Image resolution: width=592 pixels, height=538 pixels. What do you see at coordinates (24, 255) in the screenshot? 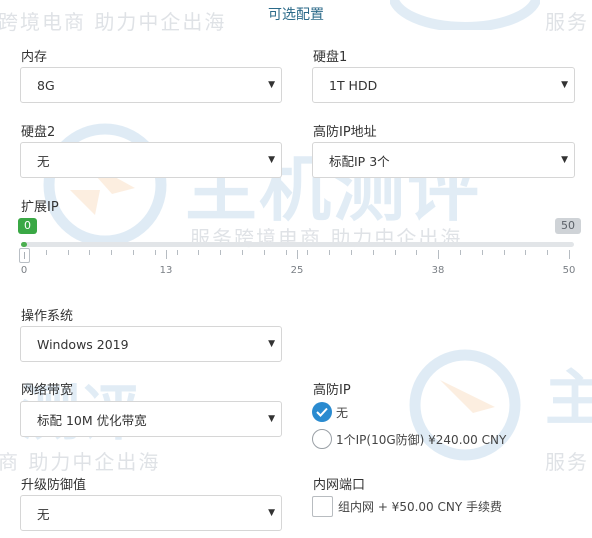
I see `slider-handle` at bounding box center [24, 255].